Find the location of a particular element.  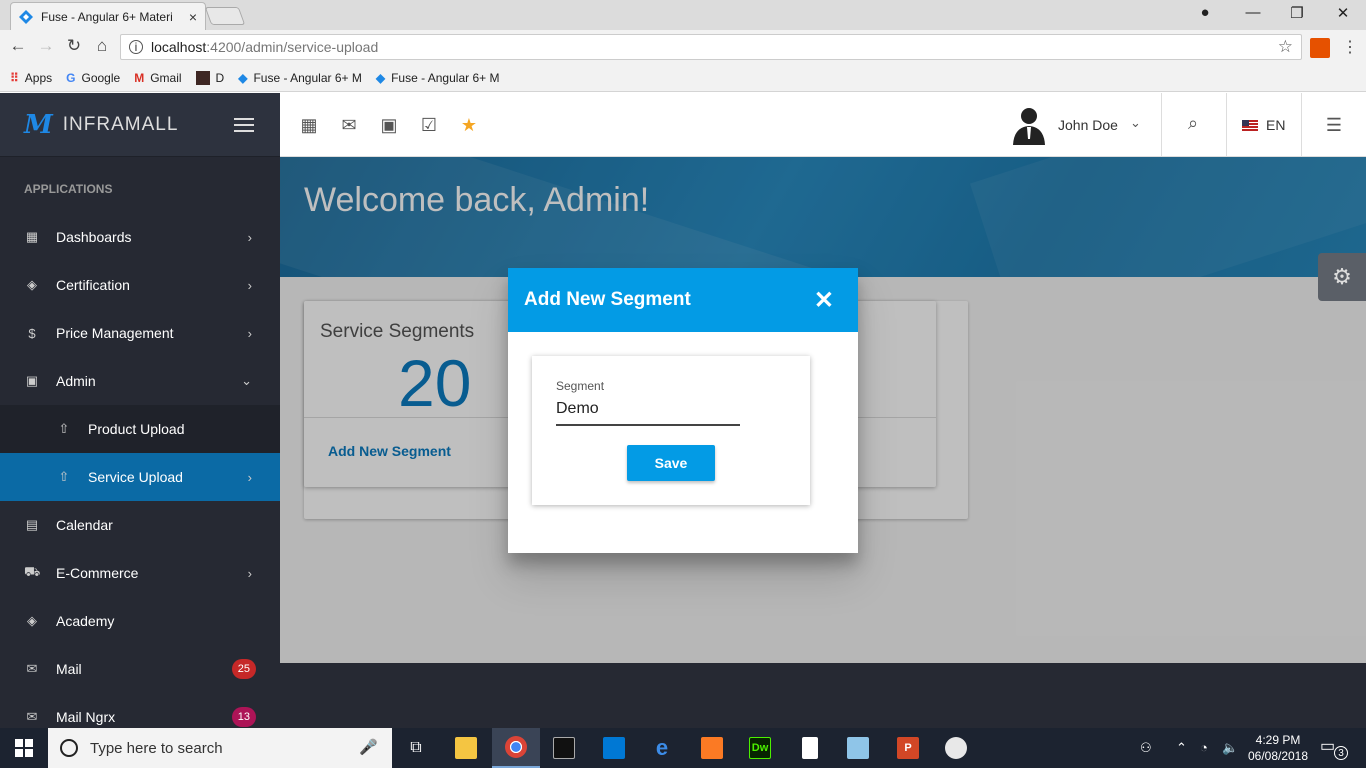

bookmark-d: D is located at coordinates (209, 77).